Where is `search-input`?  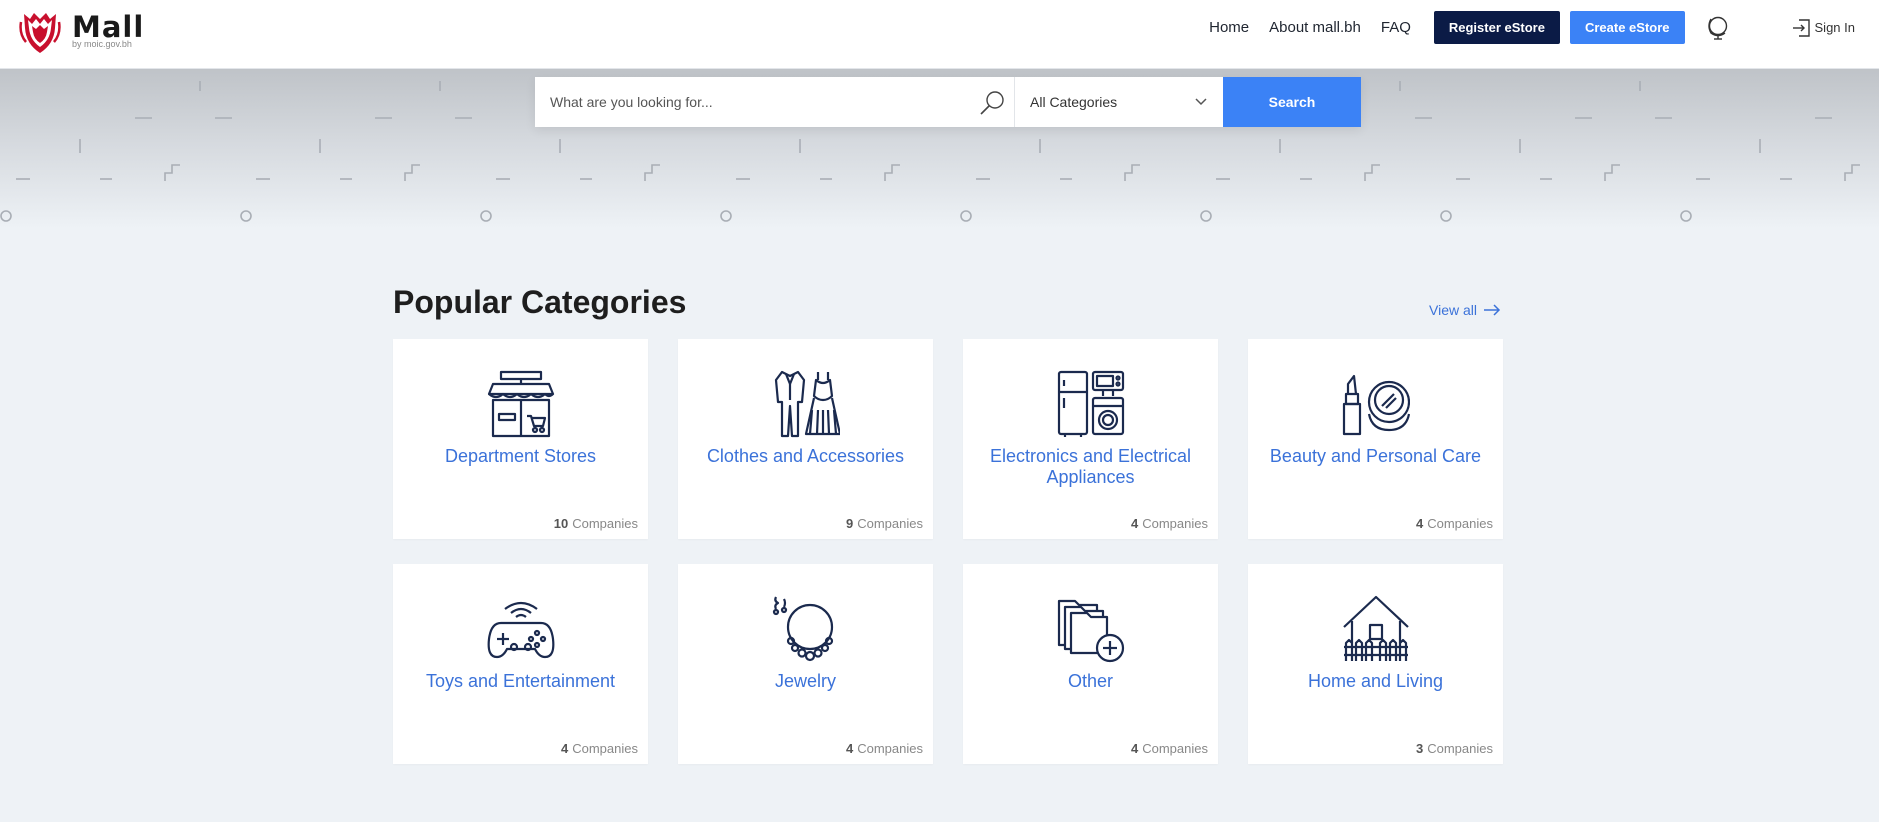 search-input is located at coordinates (774, 102).